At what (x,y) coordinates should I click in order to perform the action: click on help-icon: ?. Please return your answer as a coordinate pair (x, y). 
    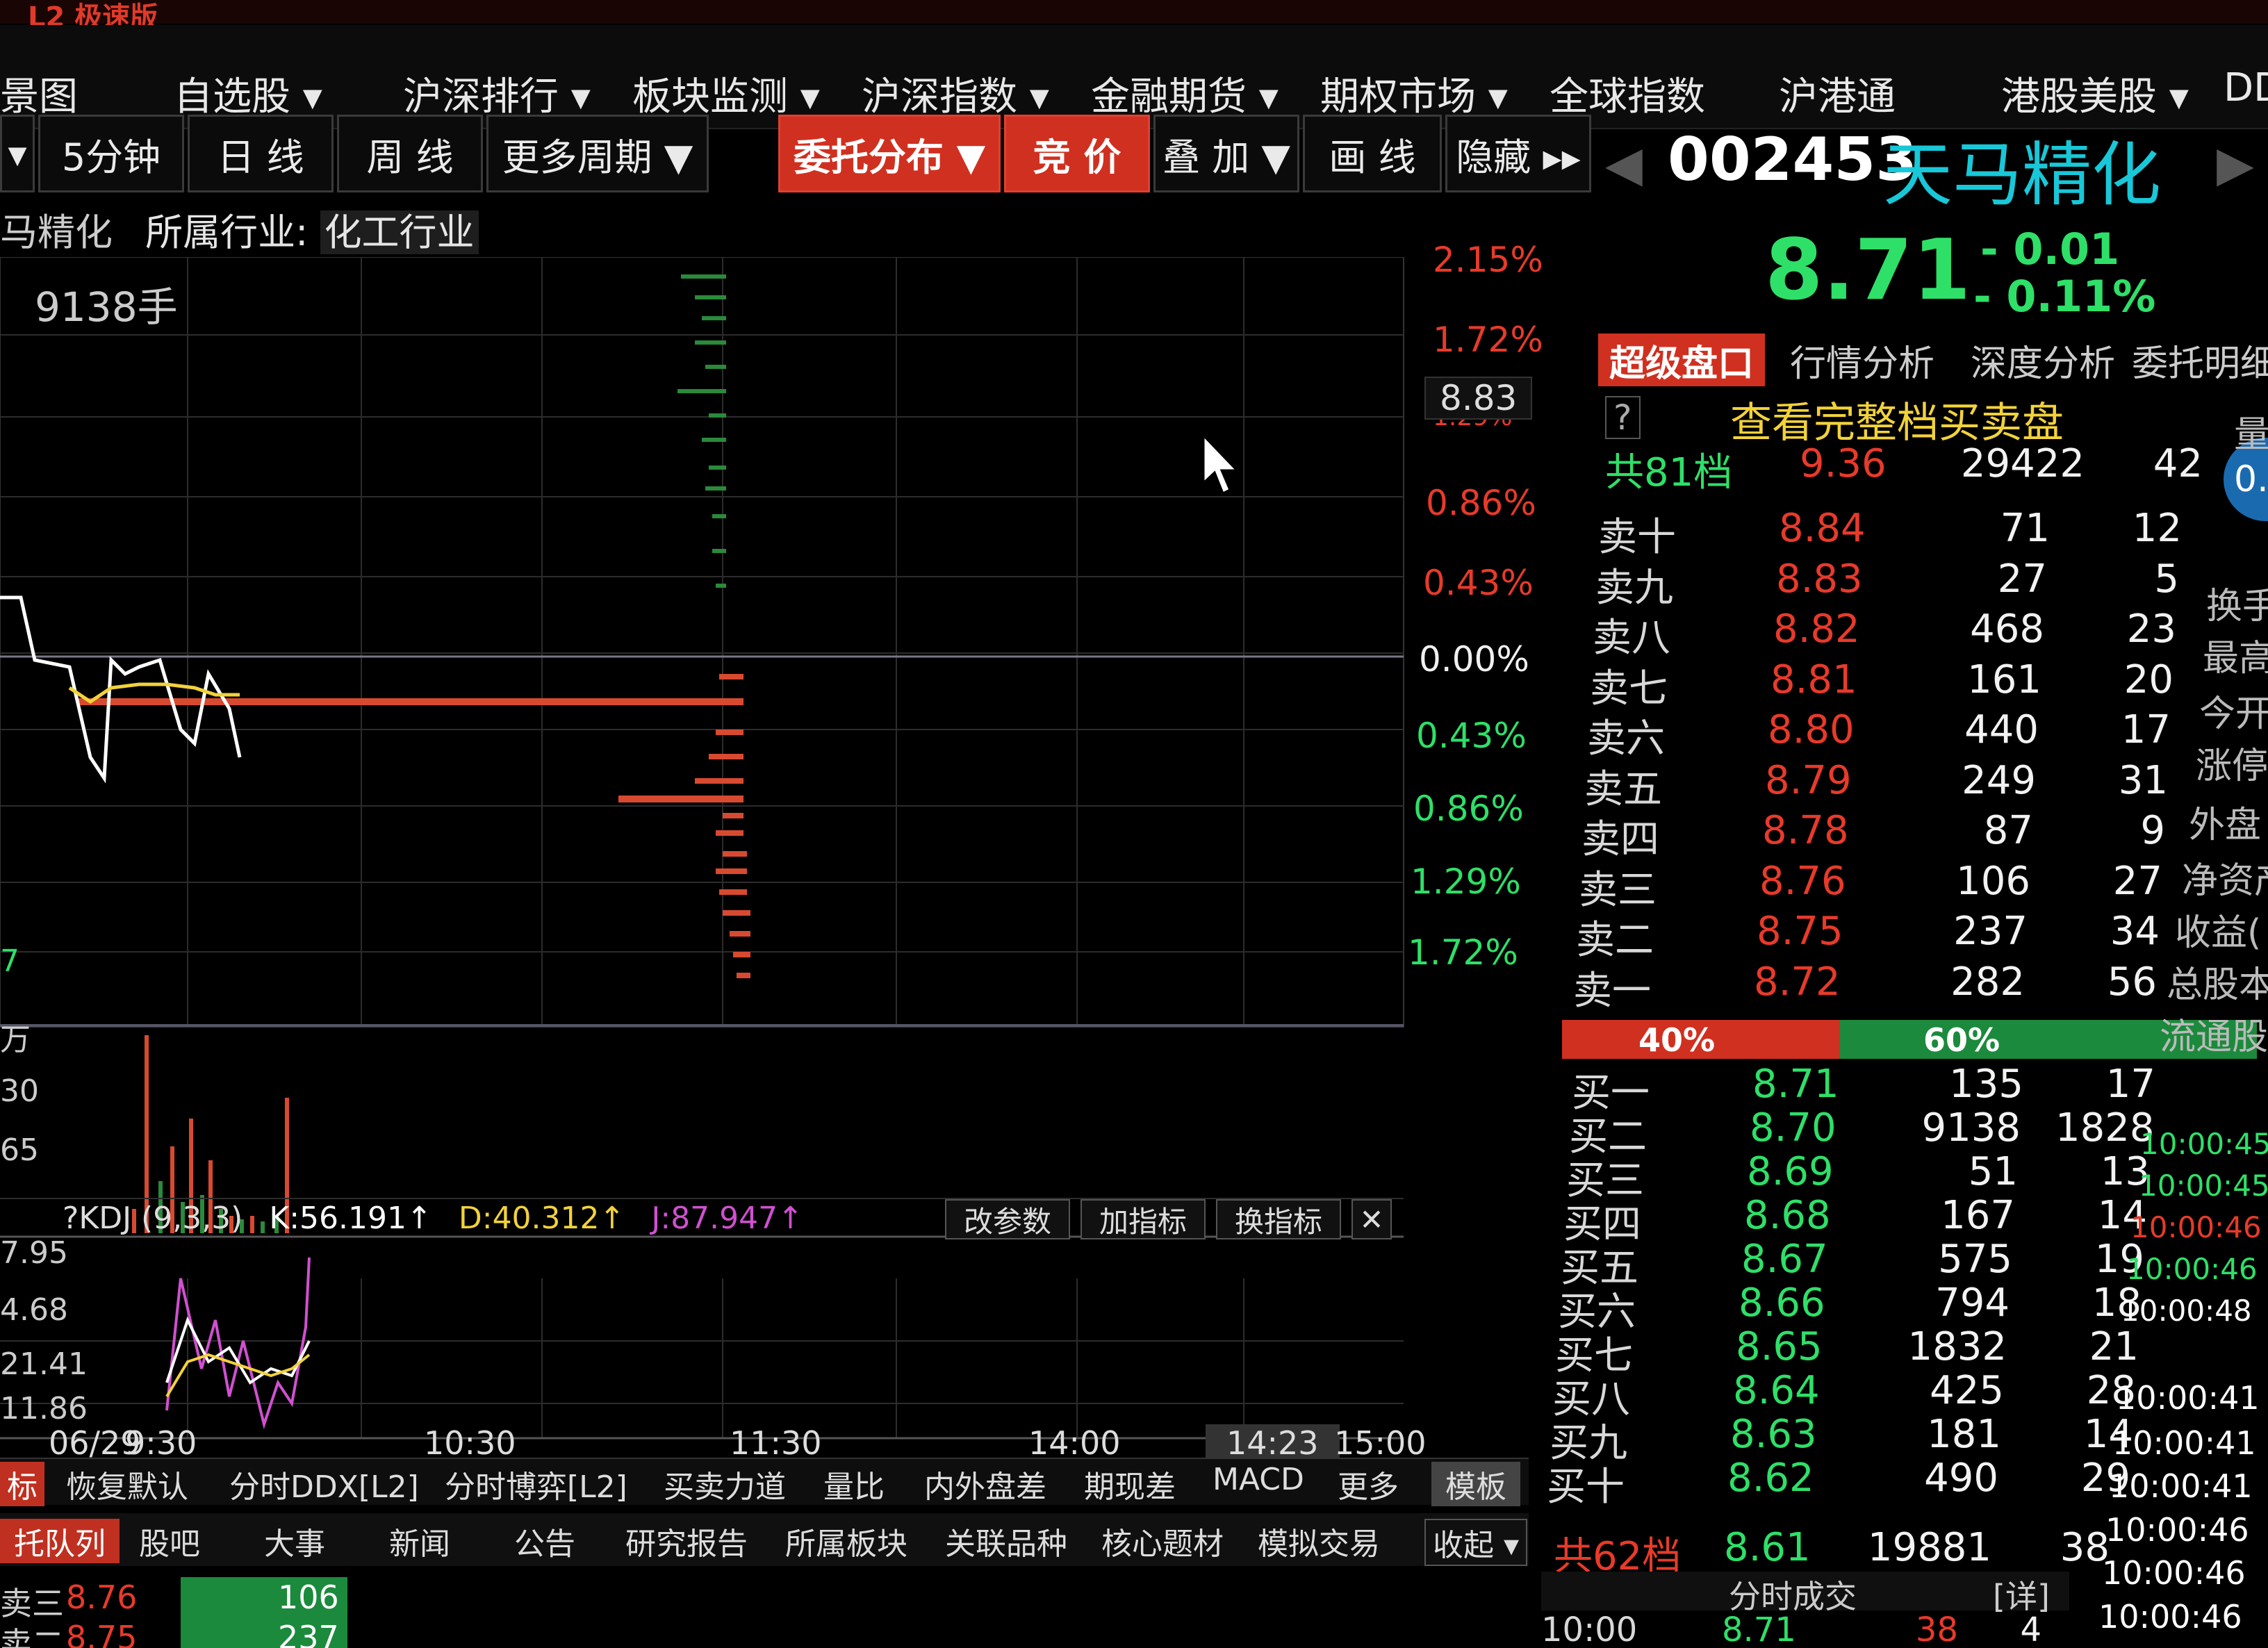
    Looking at the image, I should click on (1623, 417).